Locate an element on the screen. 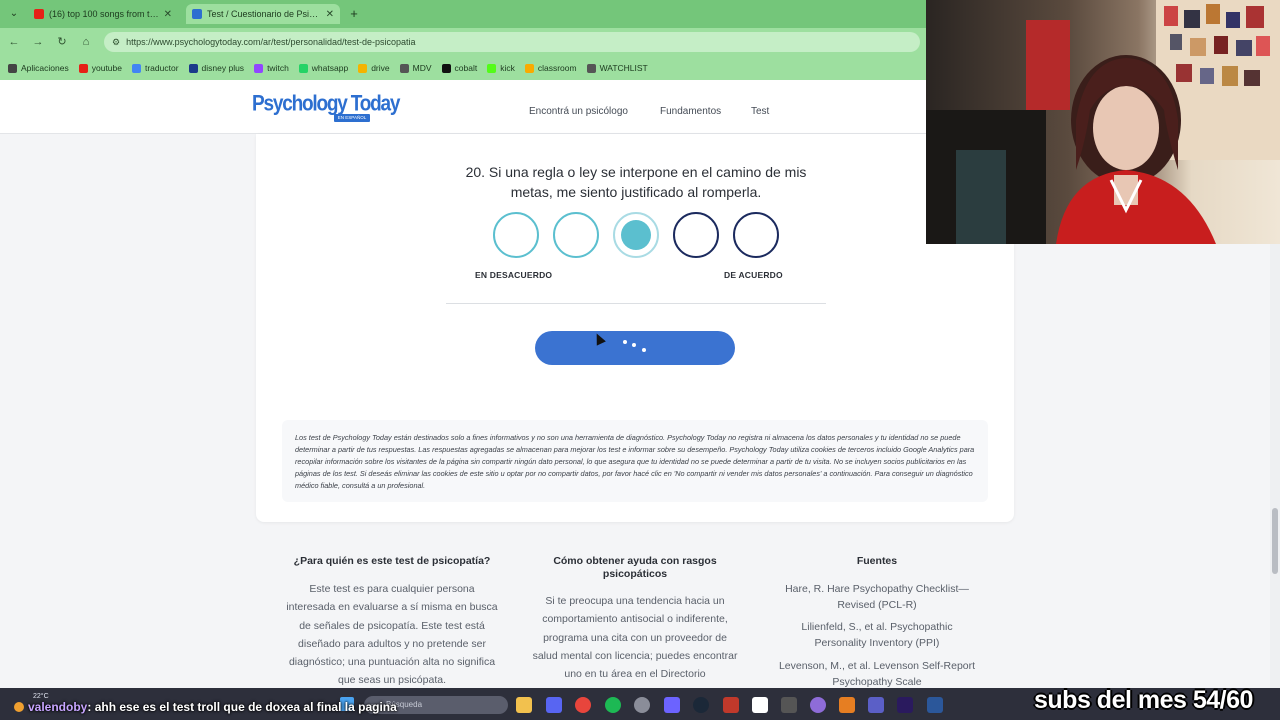 The width and height of the screenshot is (1280, 720). tab-label: (16) top 100 songs from the 20 is located at coordinates (104, 14).